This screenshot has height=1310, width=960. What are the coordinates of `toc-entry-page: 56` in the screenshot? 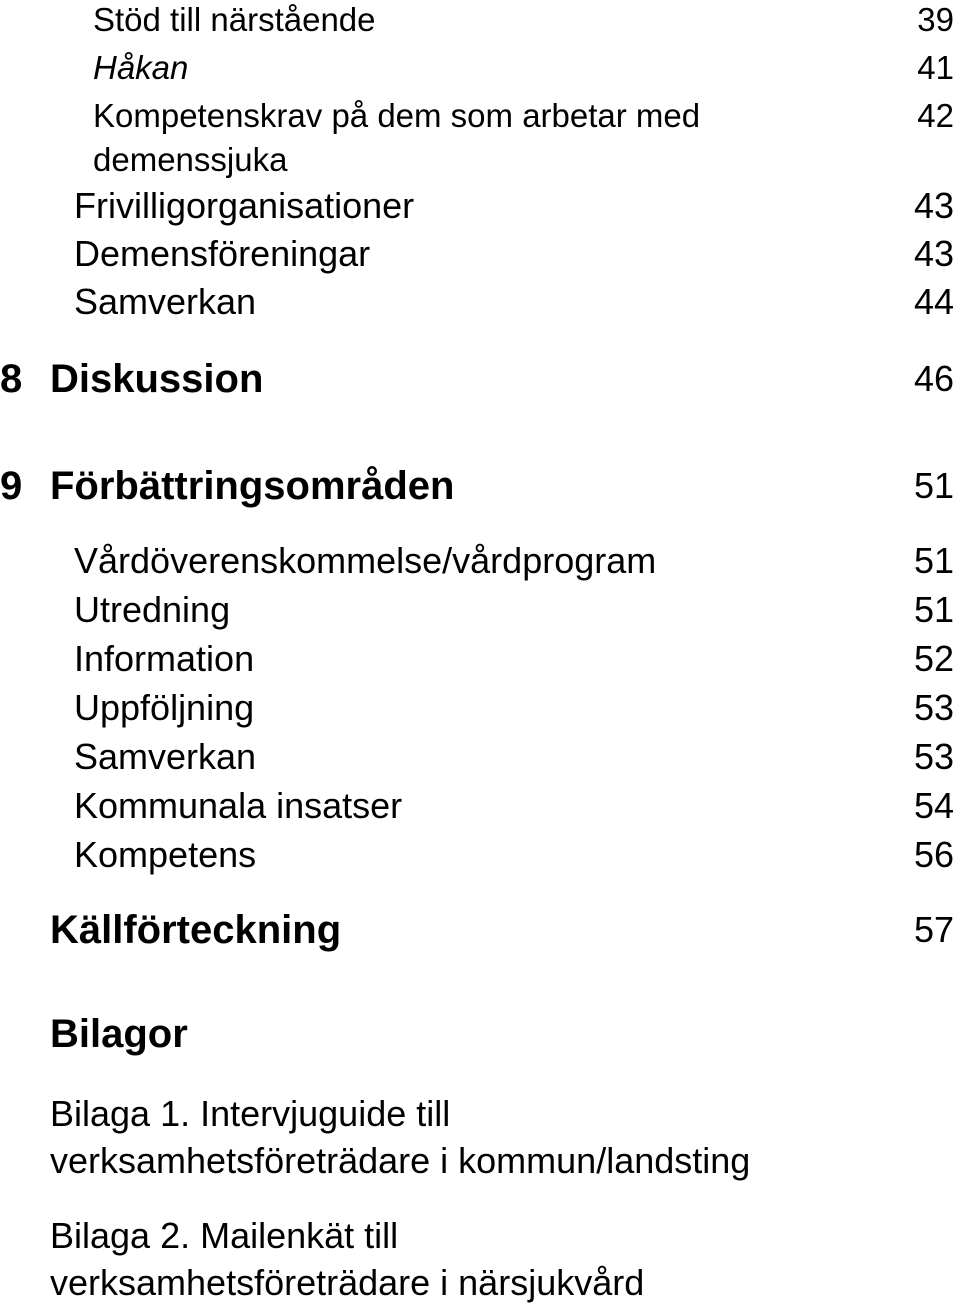 It's located at (933, 854).